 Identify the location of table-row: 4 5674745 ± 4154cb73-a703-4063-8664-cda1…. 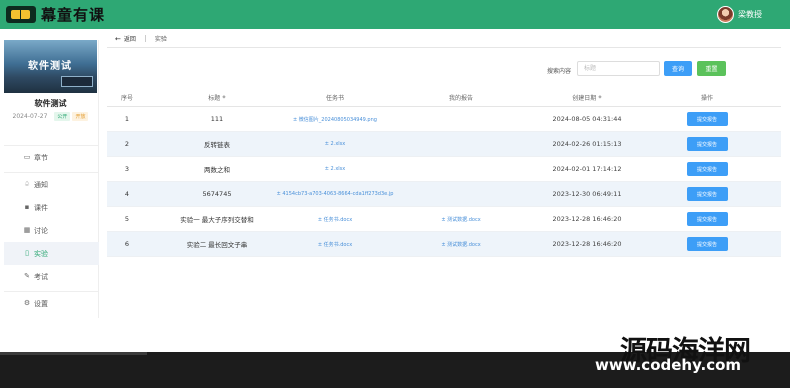
(444, 194).